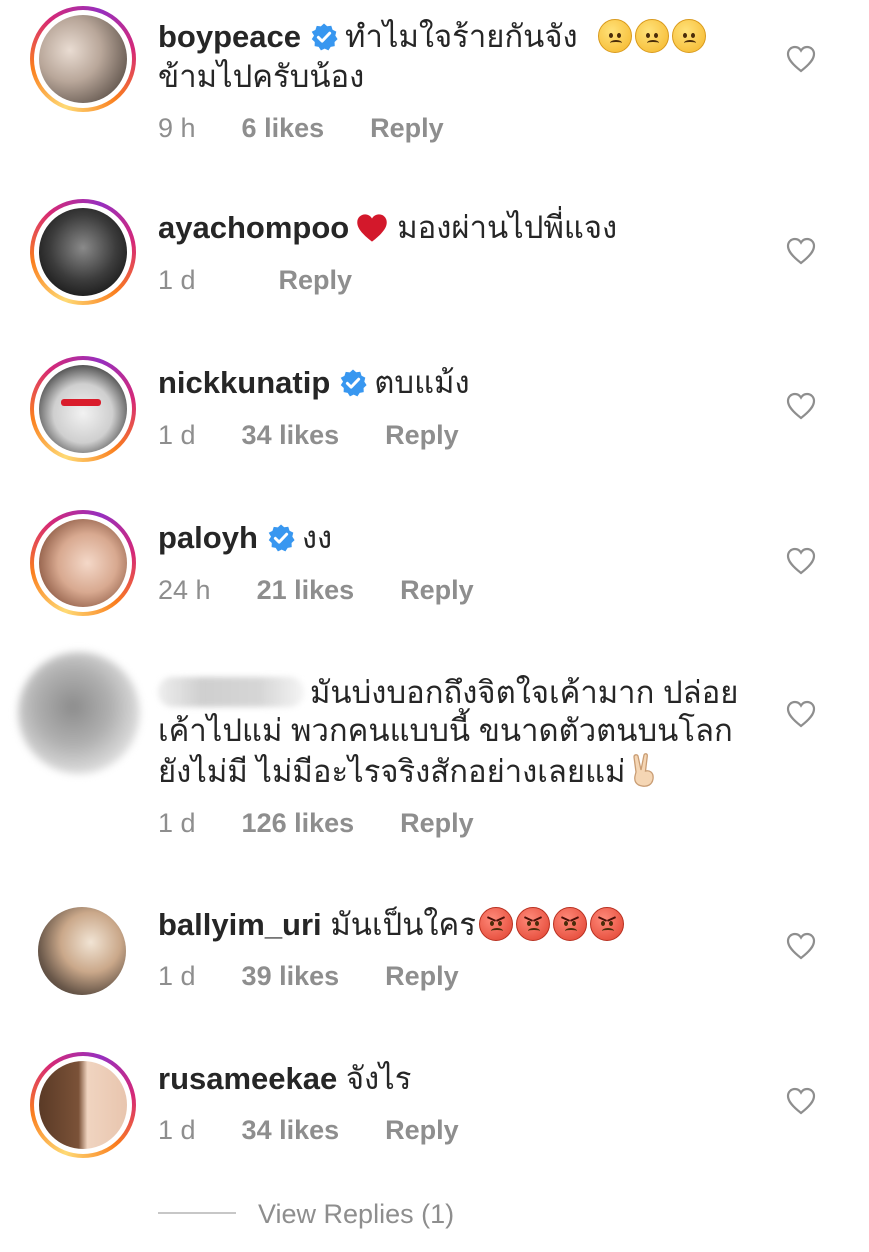  Describe the element at coordinates (291, 976) in the screenshot. I see `likes-count: 39 likes` at that location.